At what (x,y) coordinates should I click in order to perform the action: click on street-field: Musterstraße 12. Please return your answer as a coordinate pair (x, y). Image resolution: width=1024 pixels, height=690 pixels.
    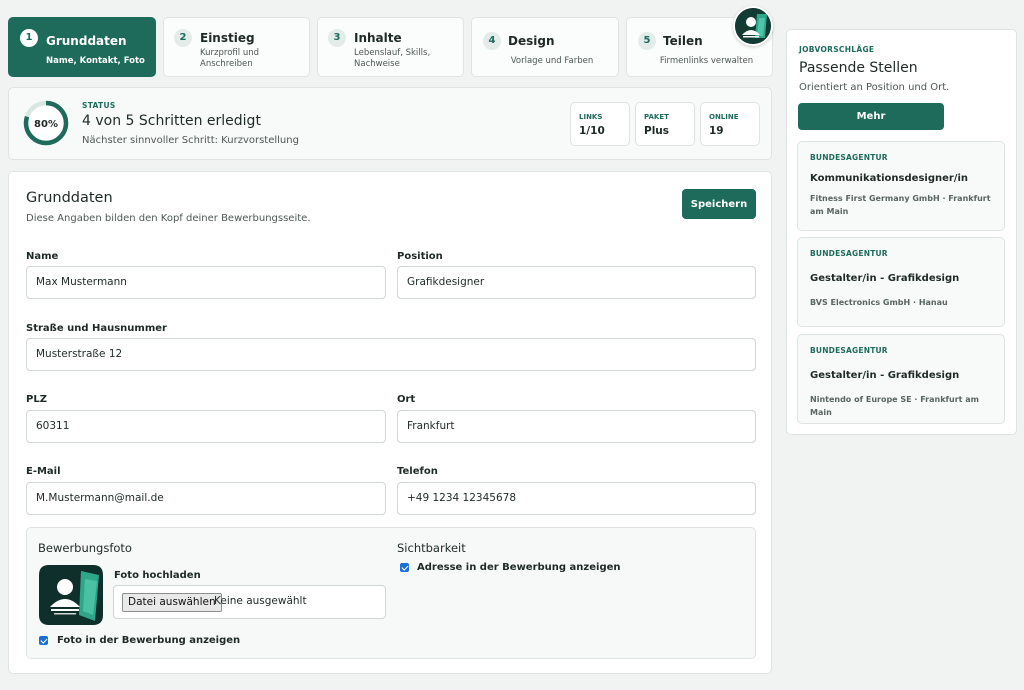
    Looking at the image, I should click on (391, 354).